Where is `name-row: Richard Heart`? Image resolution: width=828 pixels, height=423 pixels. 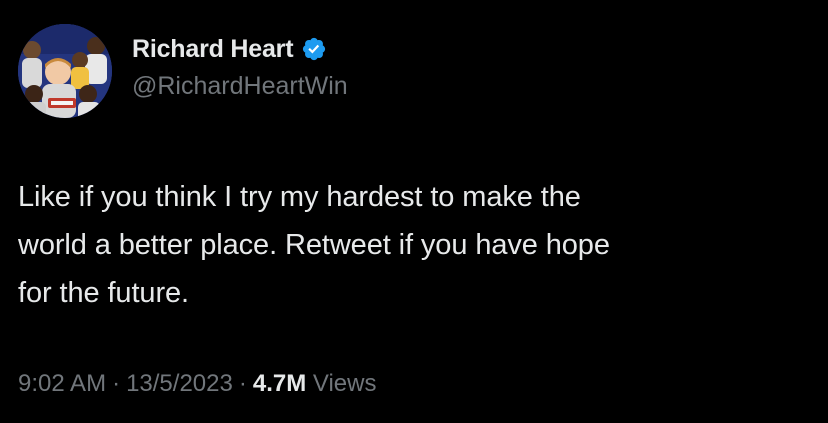 name-row: Richard Heart is located at coordinates (240, 49).